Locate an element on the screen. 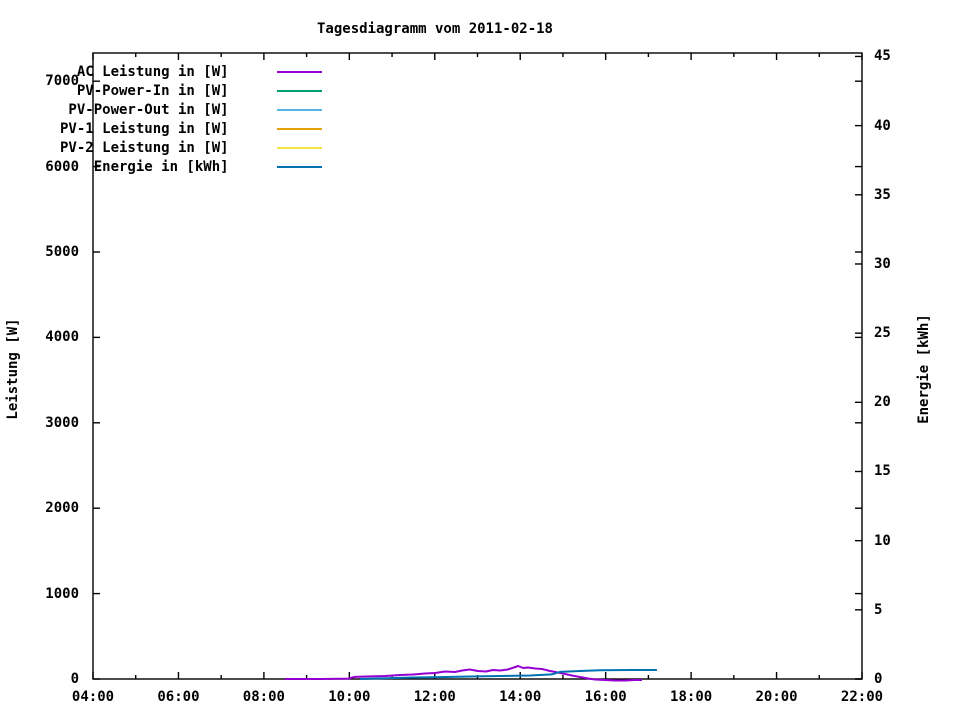  y2-tick-label: 15 is located at coordinates (882, 471).